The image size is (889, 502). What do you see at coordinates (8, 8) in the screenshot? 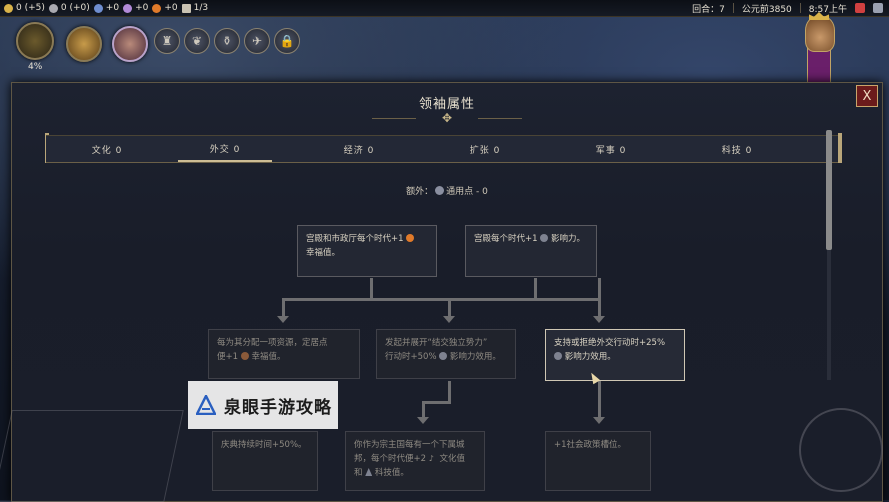
I see `gold-icon` at bounding box center [8, 8].